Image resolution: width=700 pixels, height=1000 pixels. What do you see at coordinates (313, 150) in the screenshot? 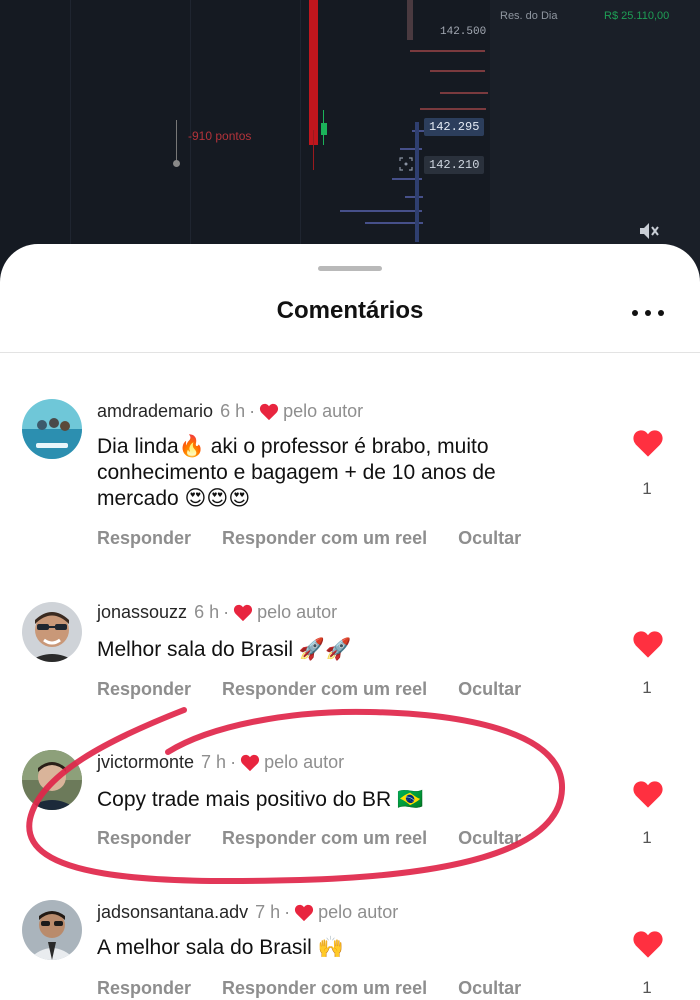
I see `red-candle-wick` at bounding box center [313, 150].